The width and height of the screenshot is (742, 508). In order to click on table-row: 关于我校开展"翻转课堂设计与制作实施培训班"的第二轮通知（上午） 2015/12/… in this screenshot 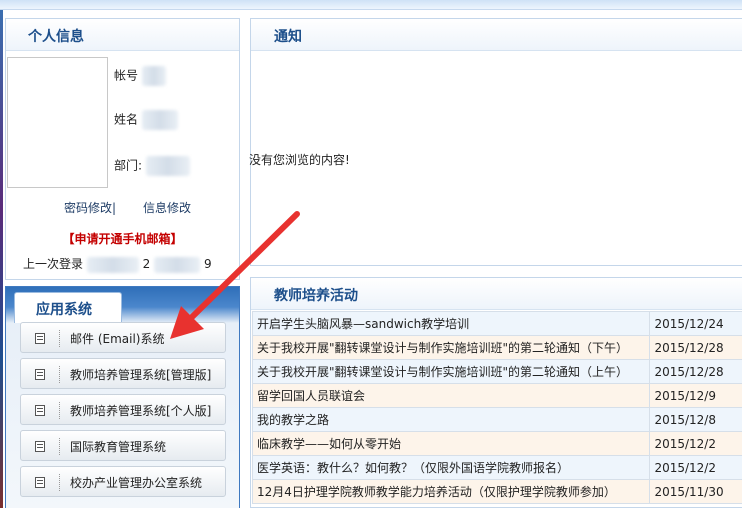, I will do `click(496, 371)`.